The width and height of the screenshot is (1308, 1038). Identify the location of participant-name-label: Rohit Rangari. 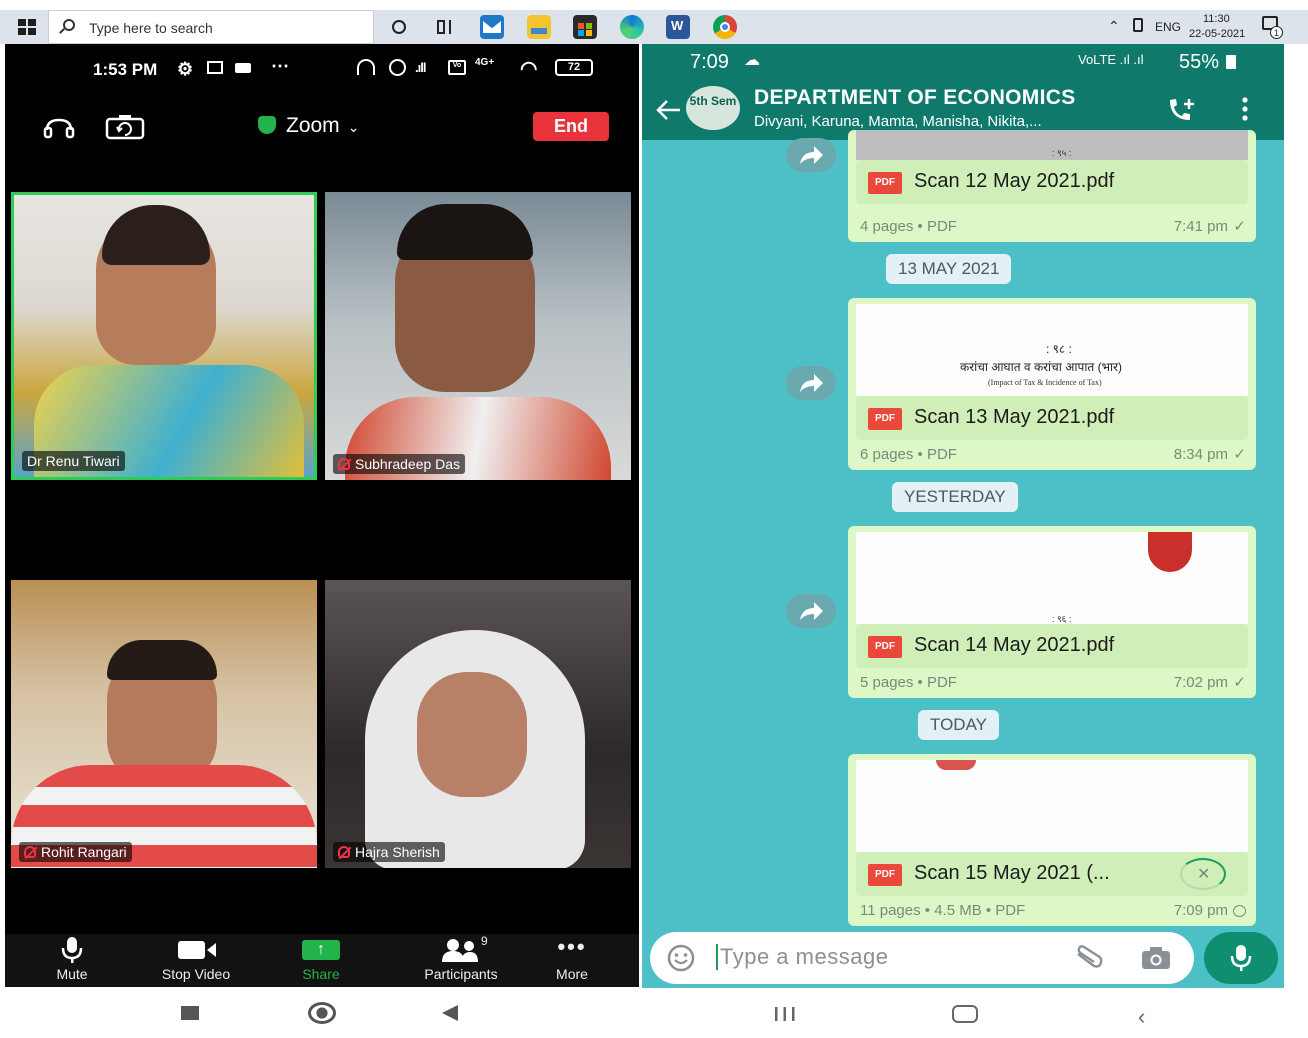
(75, 852).